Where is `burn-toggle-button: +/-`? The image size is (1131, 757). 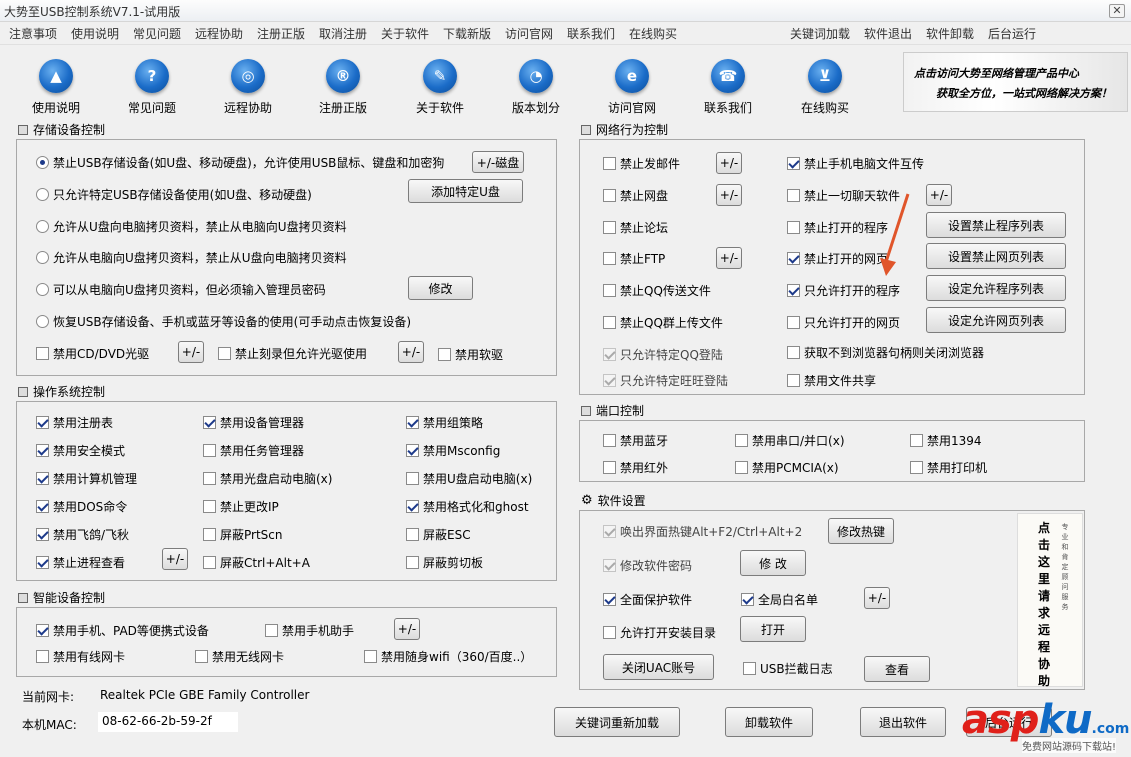
burn-toggle-button: +/- is located at coordinates (411, 352).